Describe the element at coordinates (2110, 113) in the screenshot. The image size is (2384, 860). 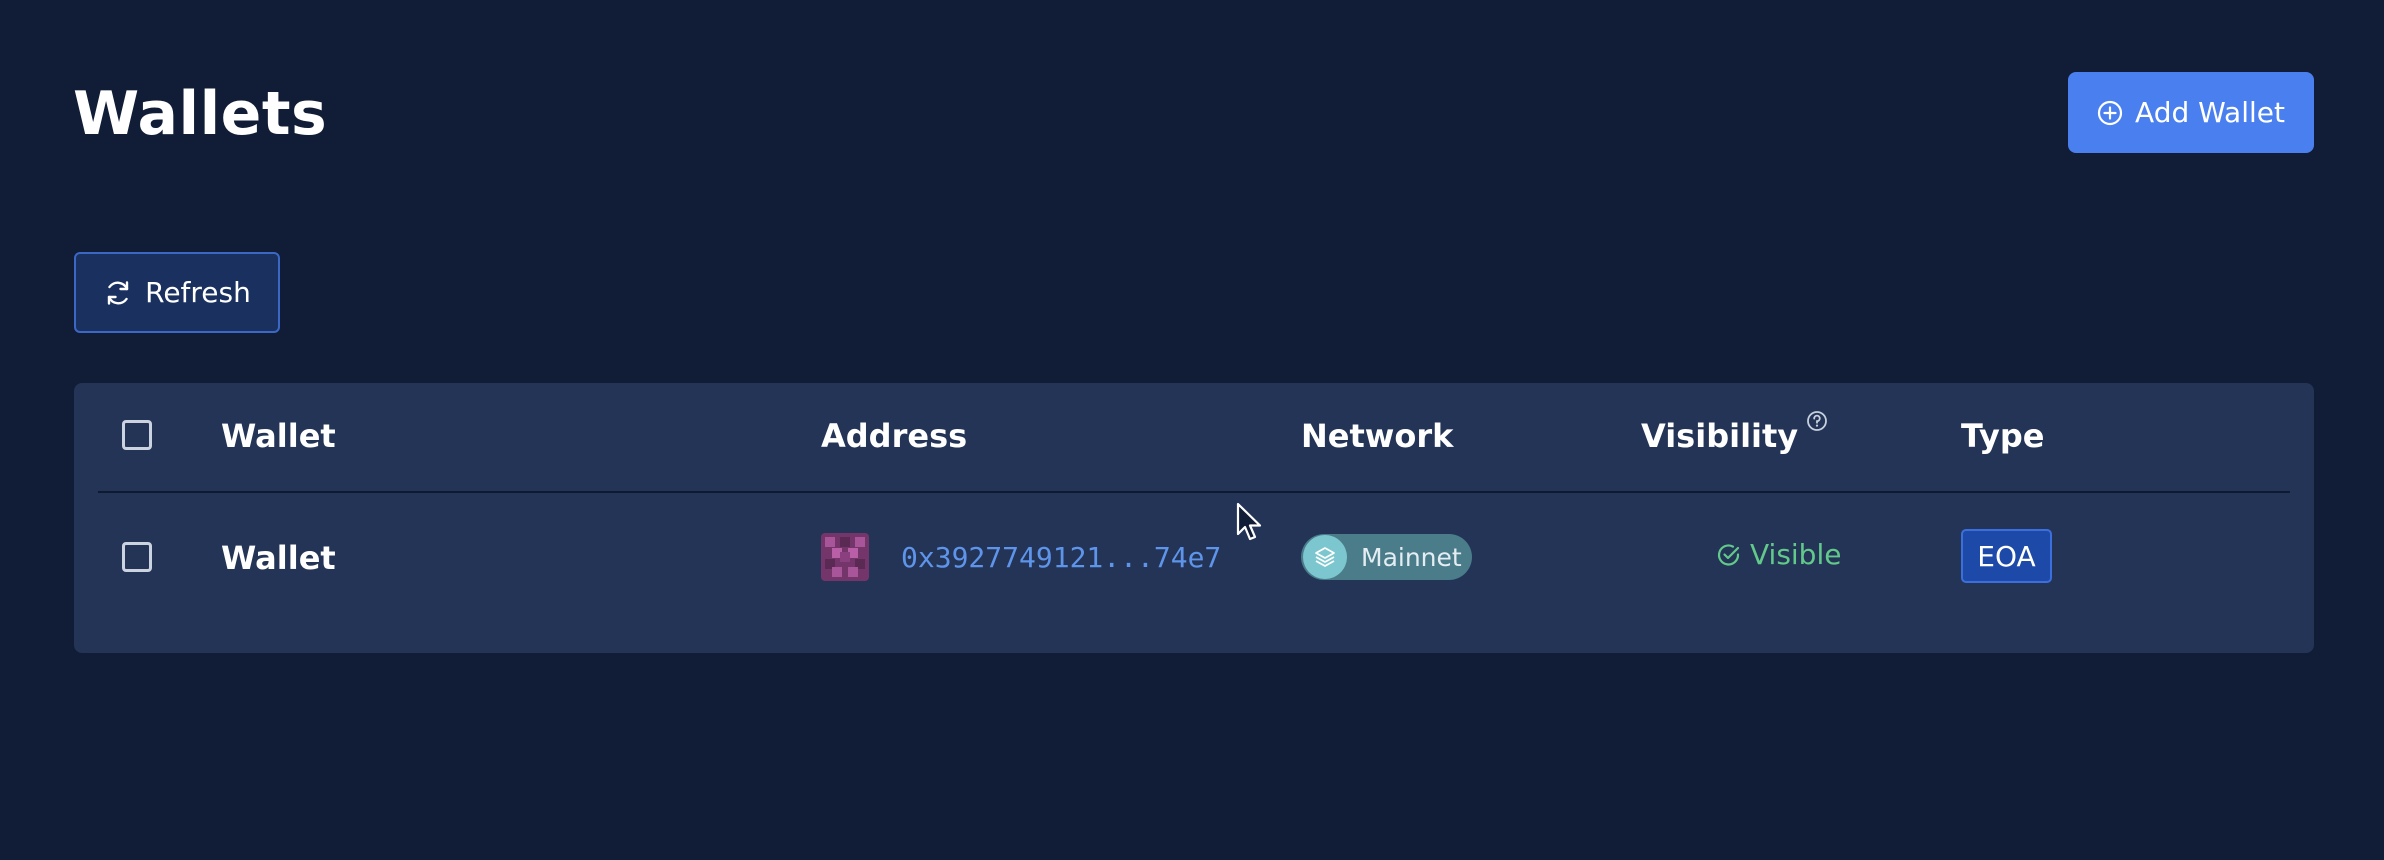
I see `plus-circle-icon` at that location.